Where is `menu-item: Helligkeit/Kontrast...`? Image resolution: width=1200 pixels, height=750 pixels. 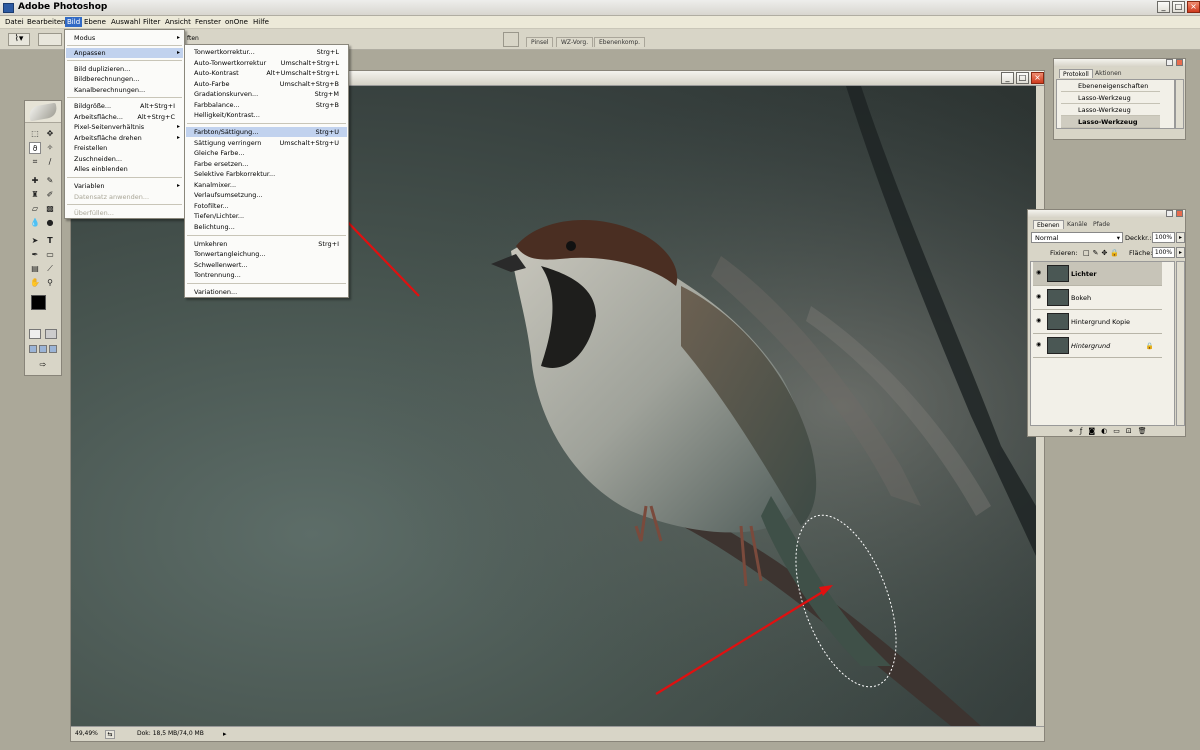
menu-item: Helligkeit/Kontrast... is located at coordinates (266, 115).